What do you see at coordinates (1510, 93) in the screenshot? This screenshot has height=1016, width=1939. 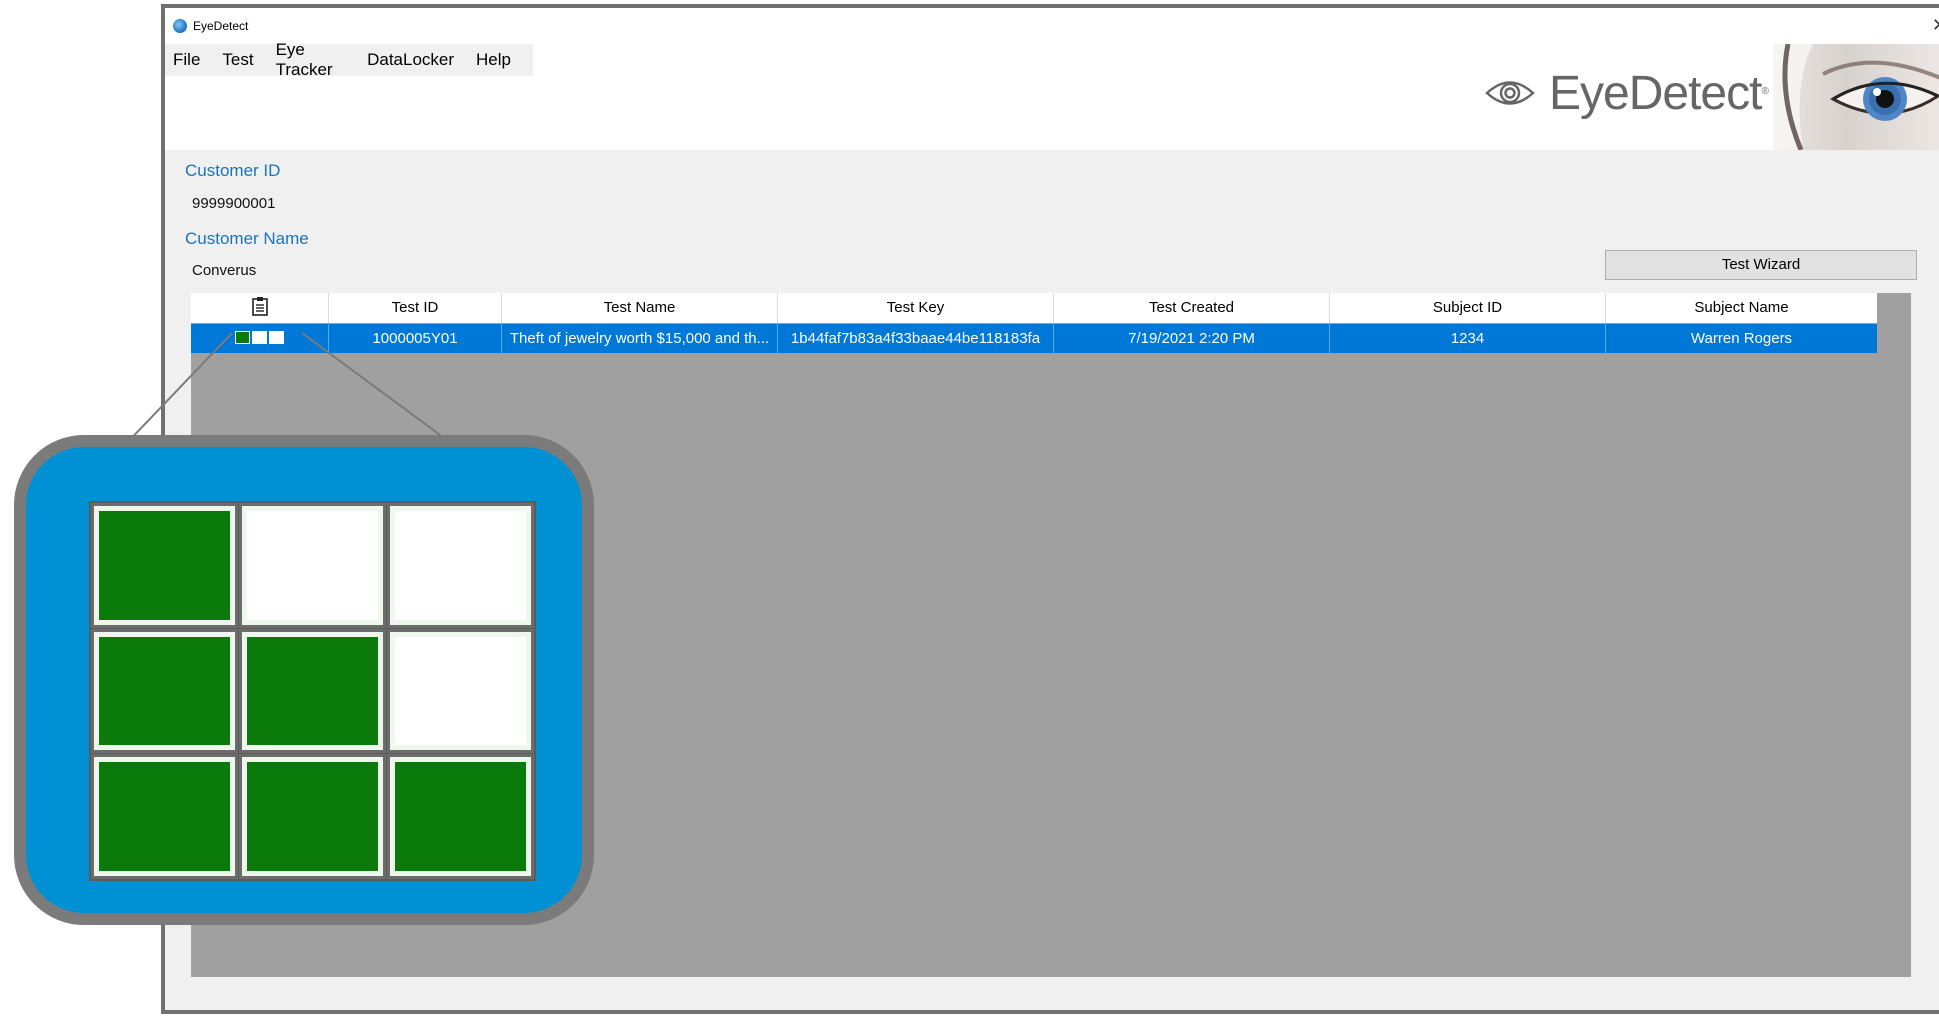 I see `eye-icon` at bounding box center [1510, 93].